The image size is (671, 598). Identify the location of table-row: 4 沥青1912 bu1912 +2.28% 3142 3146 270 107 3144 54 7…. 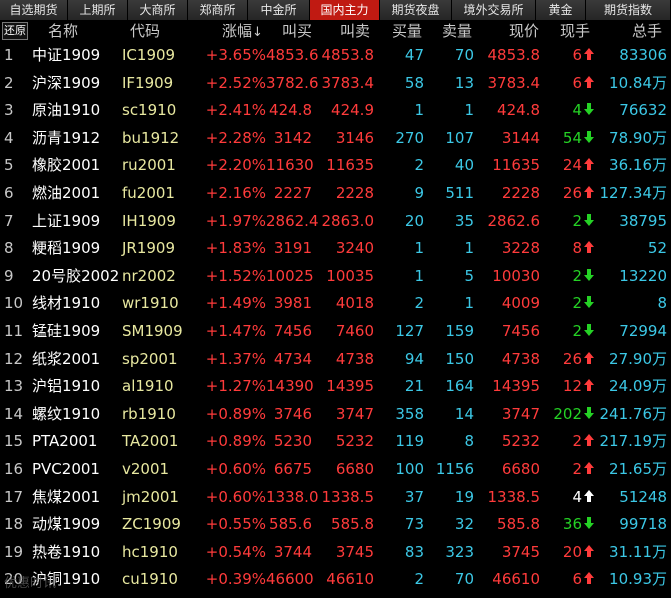
(335, 139).